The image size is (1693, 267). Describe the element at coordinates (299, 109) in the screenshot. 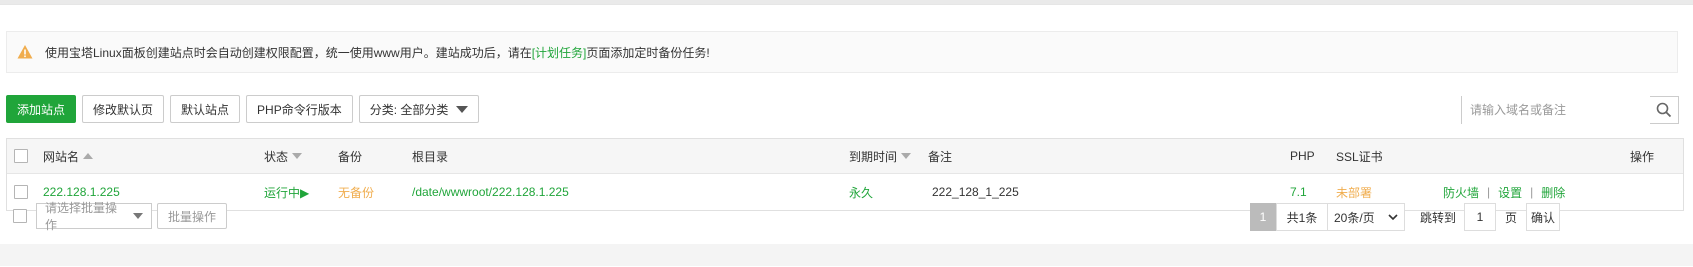

I see `php-cli-version-button: PHP命令行版本` at that location.